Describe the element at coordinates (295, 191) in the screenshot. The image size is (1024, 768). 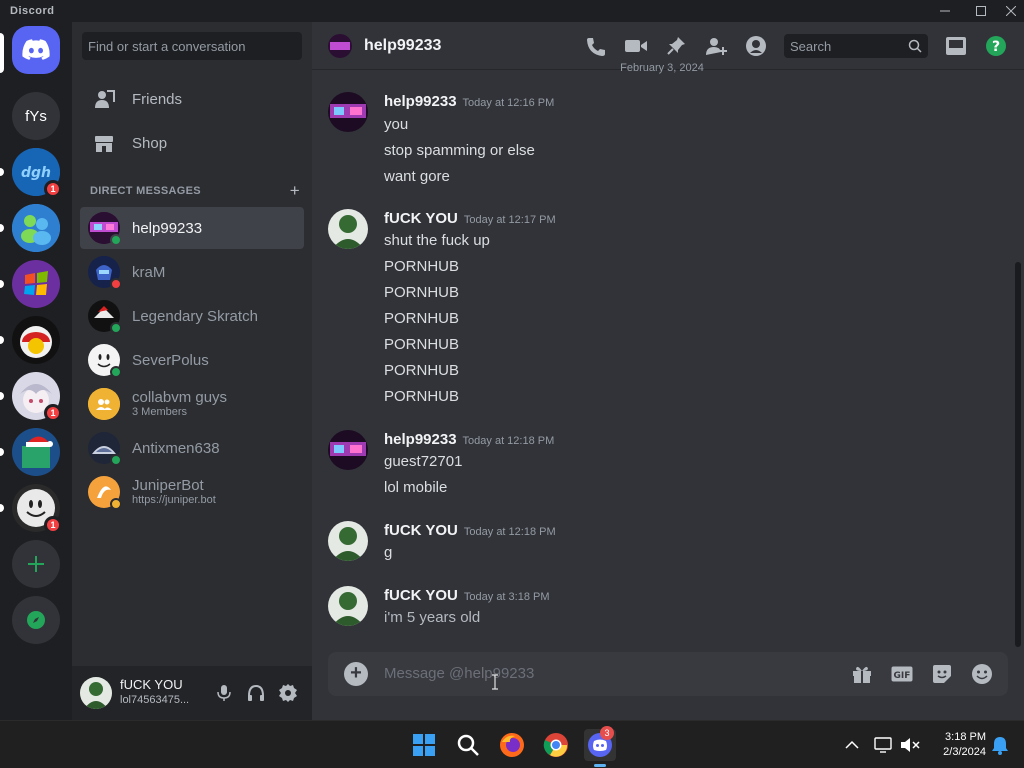
I see `create-dm-plus-icon: +` at that location.